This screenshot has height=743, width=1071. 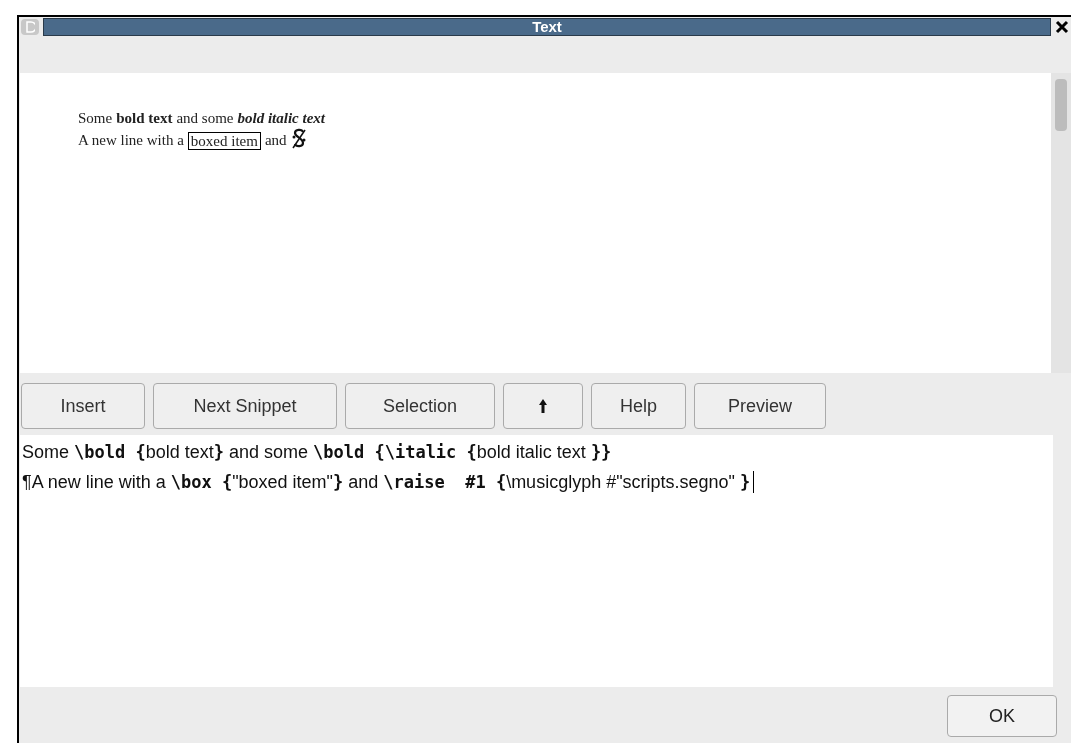 I want to click on editor-text: bold text, so click(x=179, y=452).